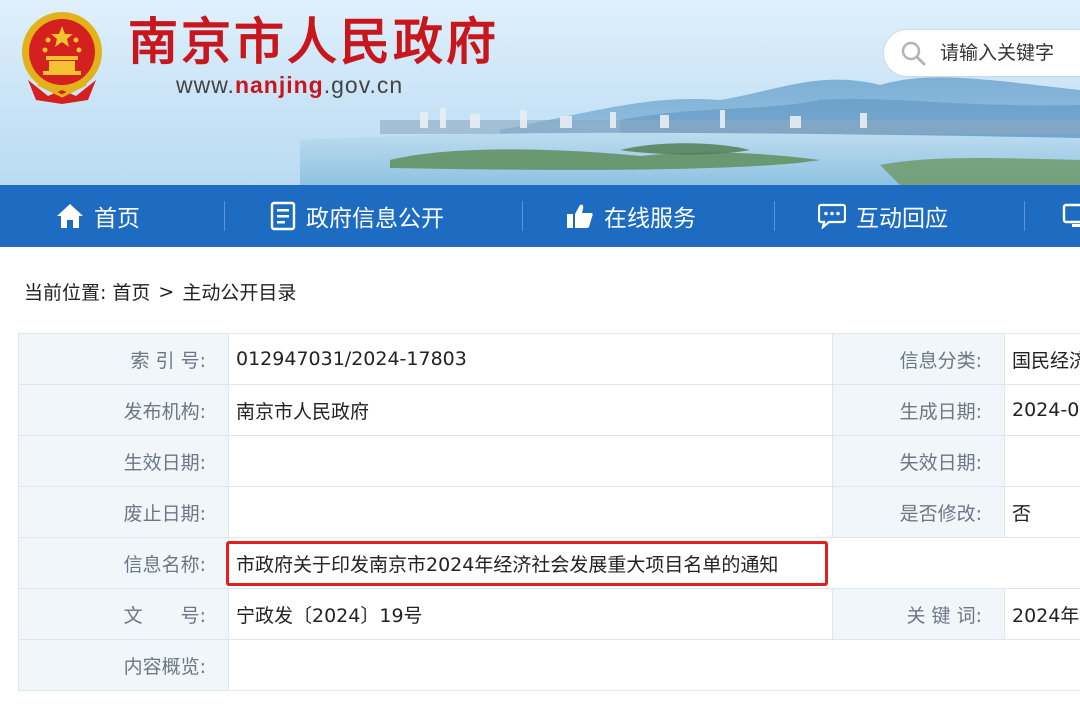 The image size is (1080, 708). Describe the element at coordinates (123, 359) in the screenshot. I see `index-number-label: 索 引 号:` at that location.